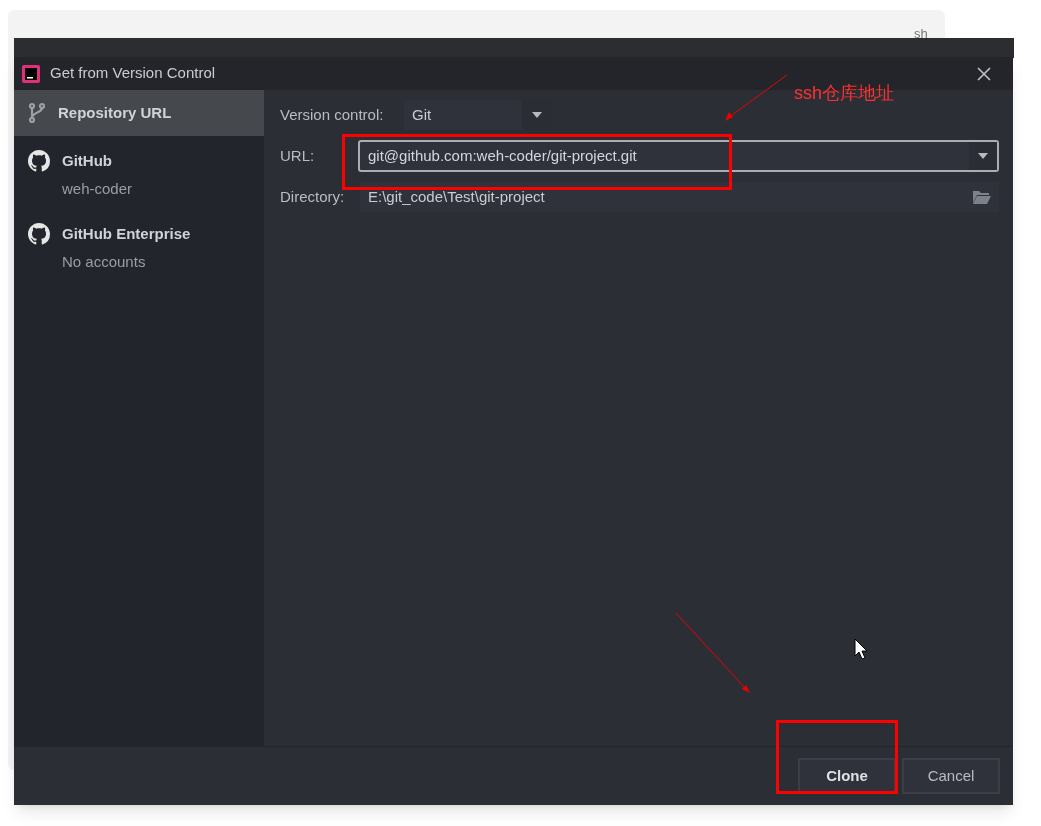 This screenshot has width=1041, height=826. What do you see at coordinates (861, 649) in the screenshot?
I see `mouse-cursor-icon` at bounding box center [861, 649].